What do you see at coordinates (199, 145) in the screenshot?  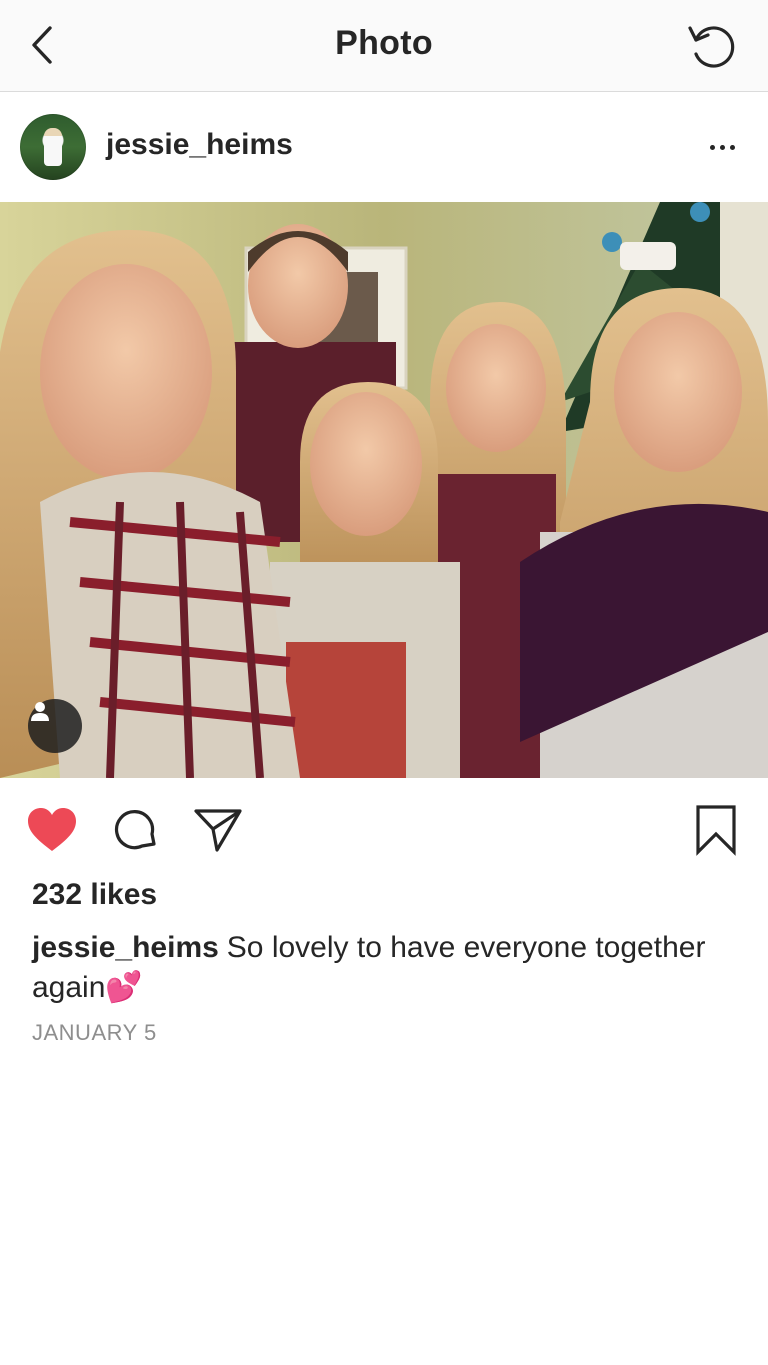 I see `post-username: jessie_heims` at bounding box center [199, 145].